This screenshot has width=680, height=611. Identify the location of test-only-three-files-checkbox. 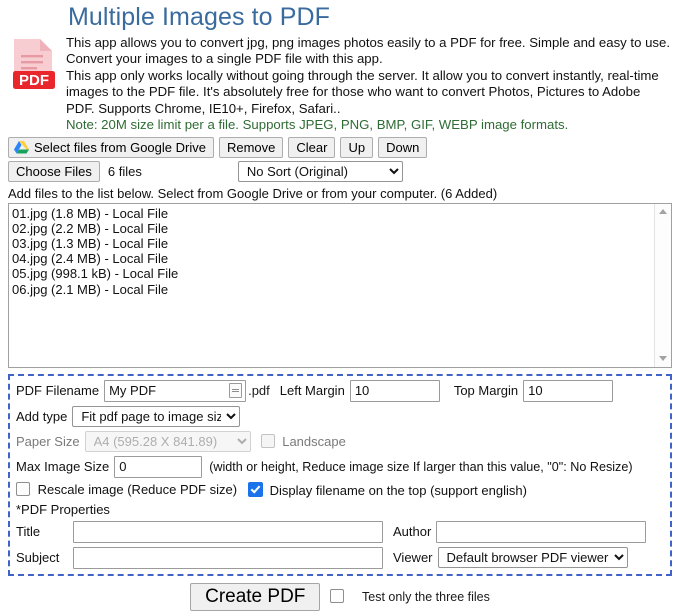
(337, 596).